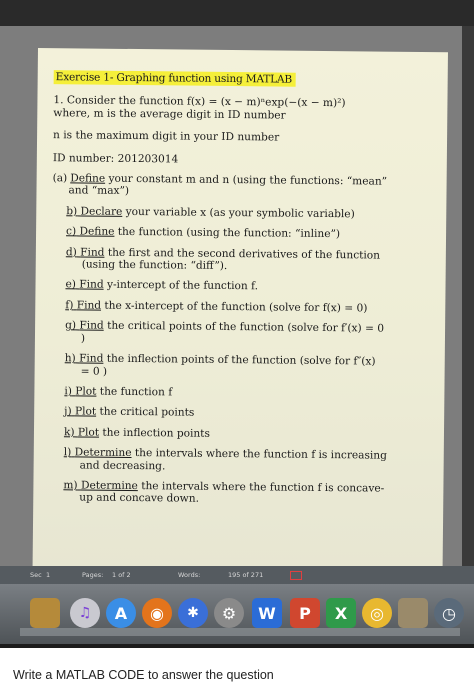  I want to click on list-item: i) Plot the function f, so click(118, 392).